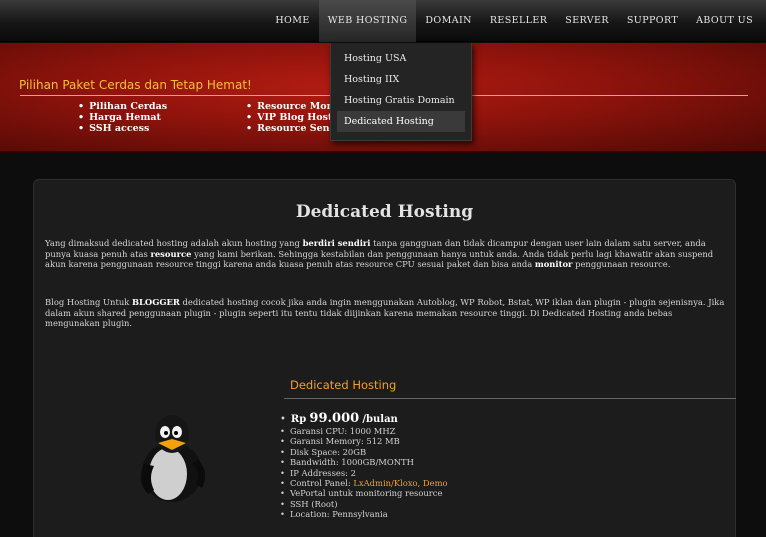 This screenshot has height=537, width=766. I want to click on banner-feature: Resource Monitor, so click(288, 106).